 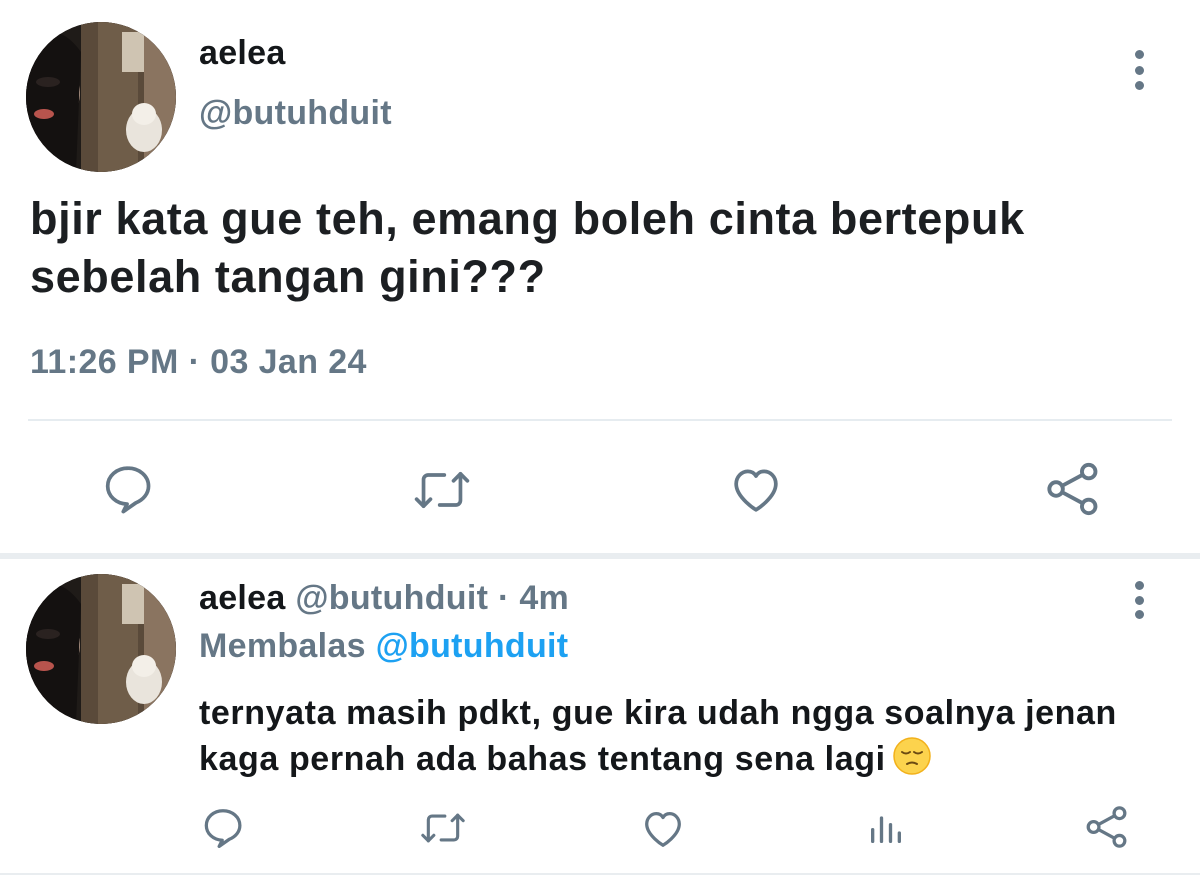 I want to click on replying-to: Membalas @butuhduit, so click(x=383, y=646).